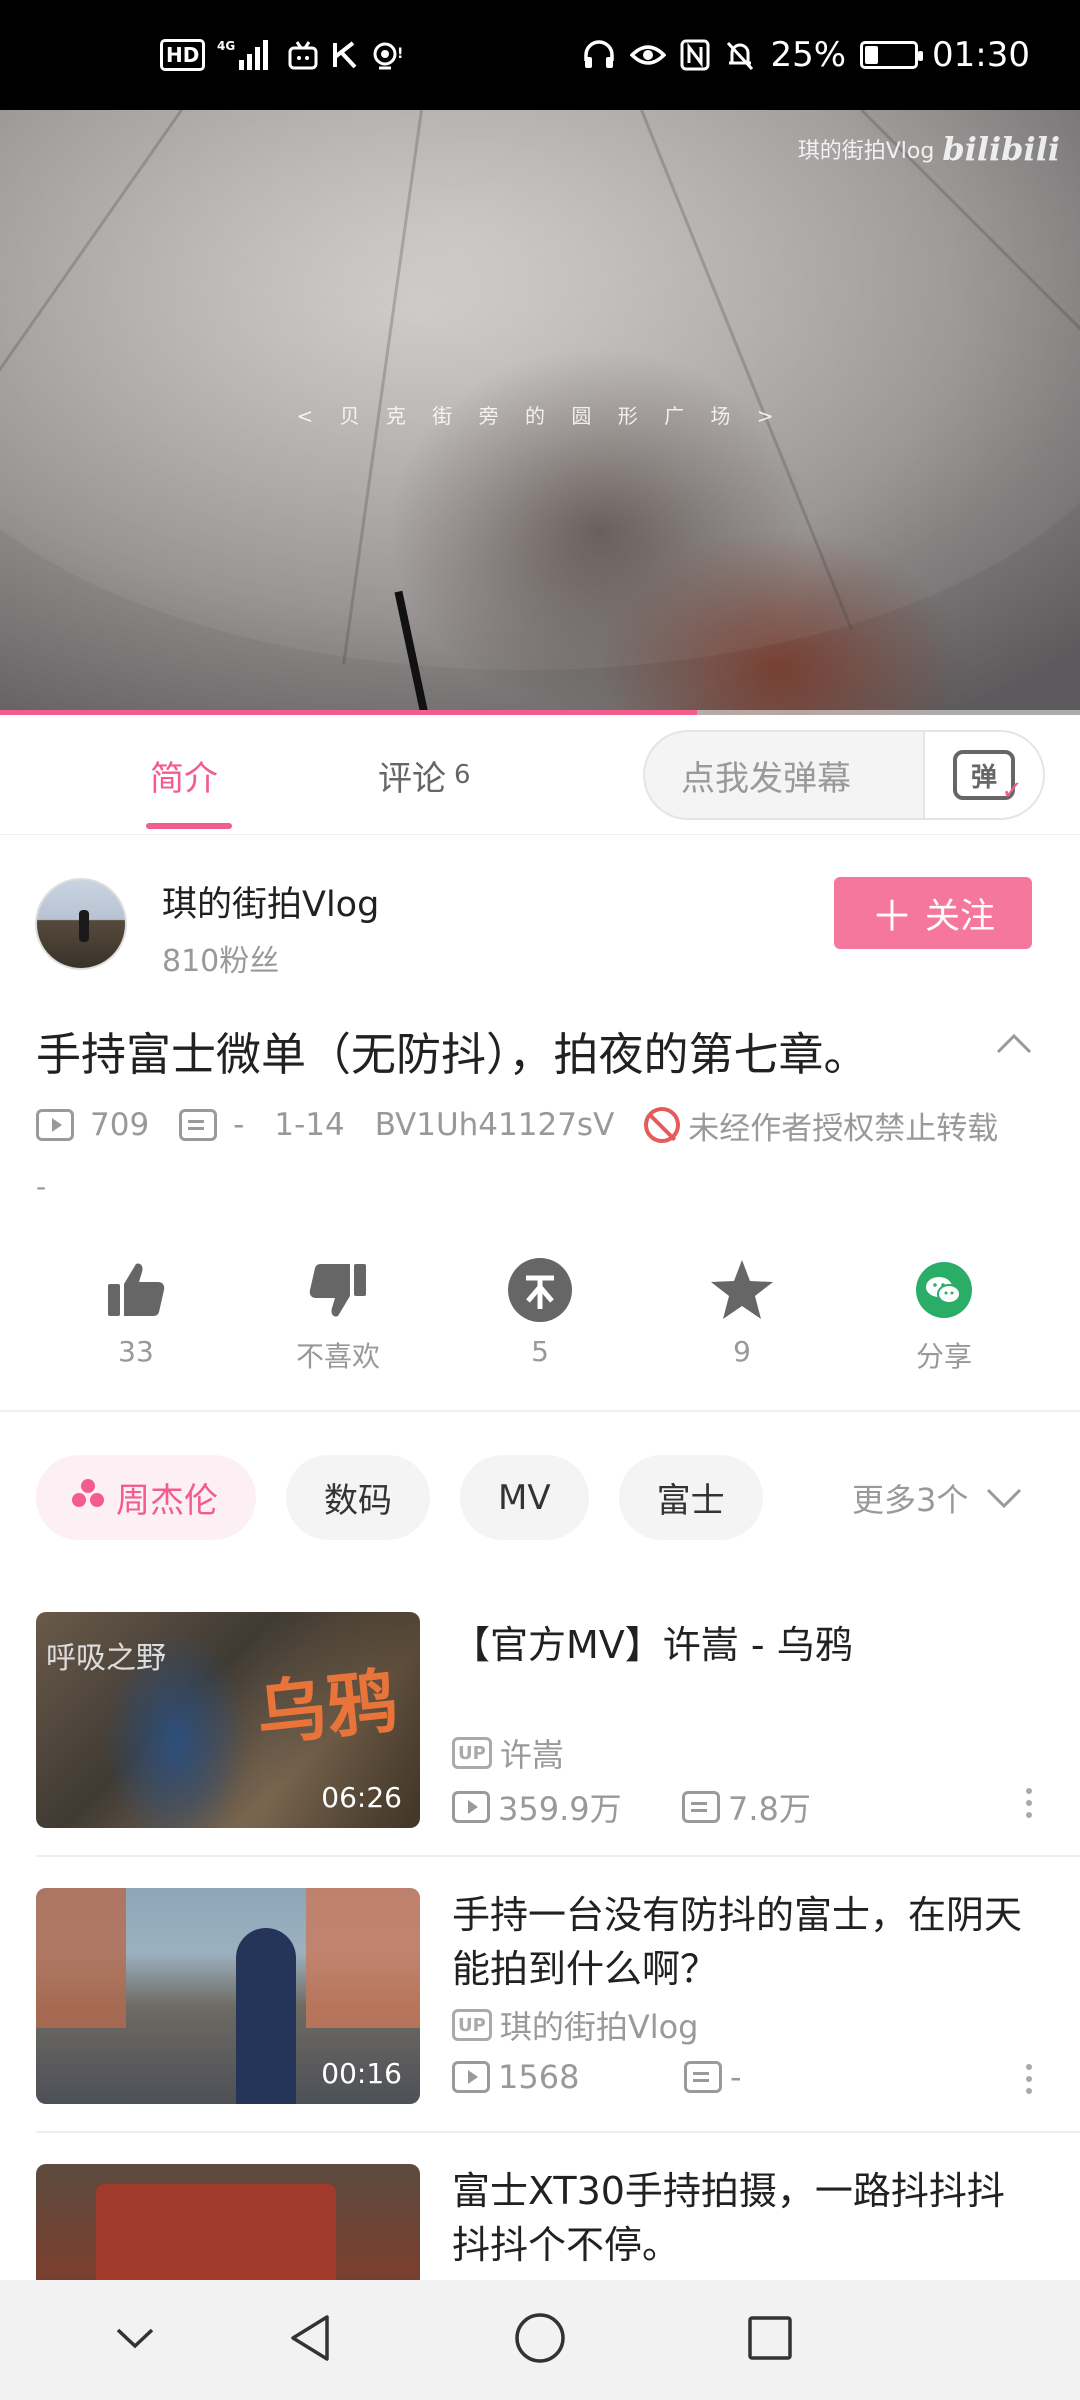 This screenshot has height=2400, width=1080. I want to click on share-label: 分享, so click(943, 1356).